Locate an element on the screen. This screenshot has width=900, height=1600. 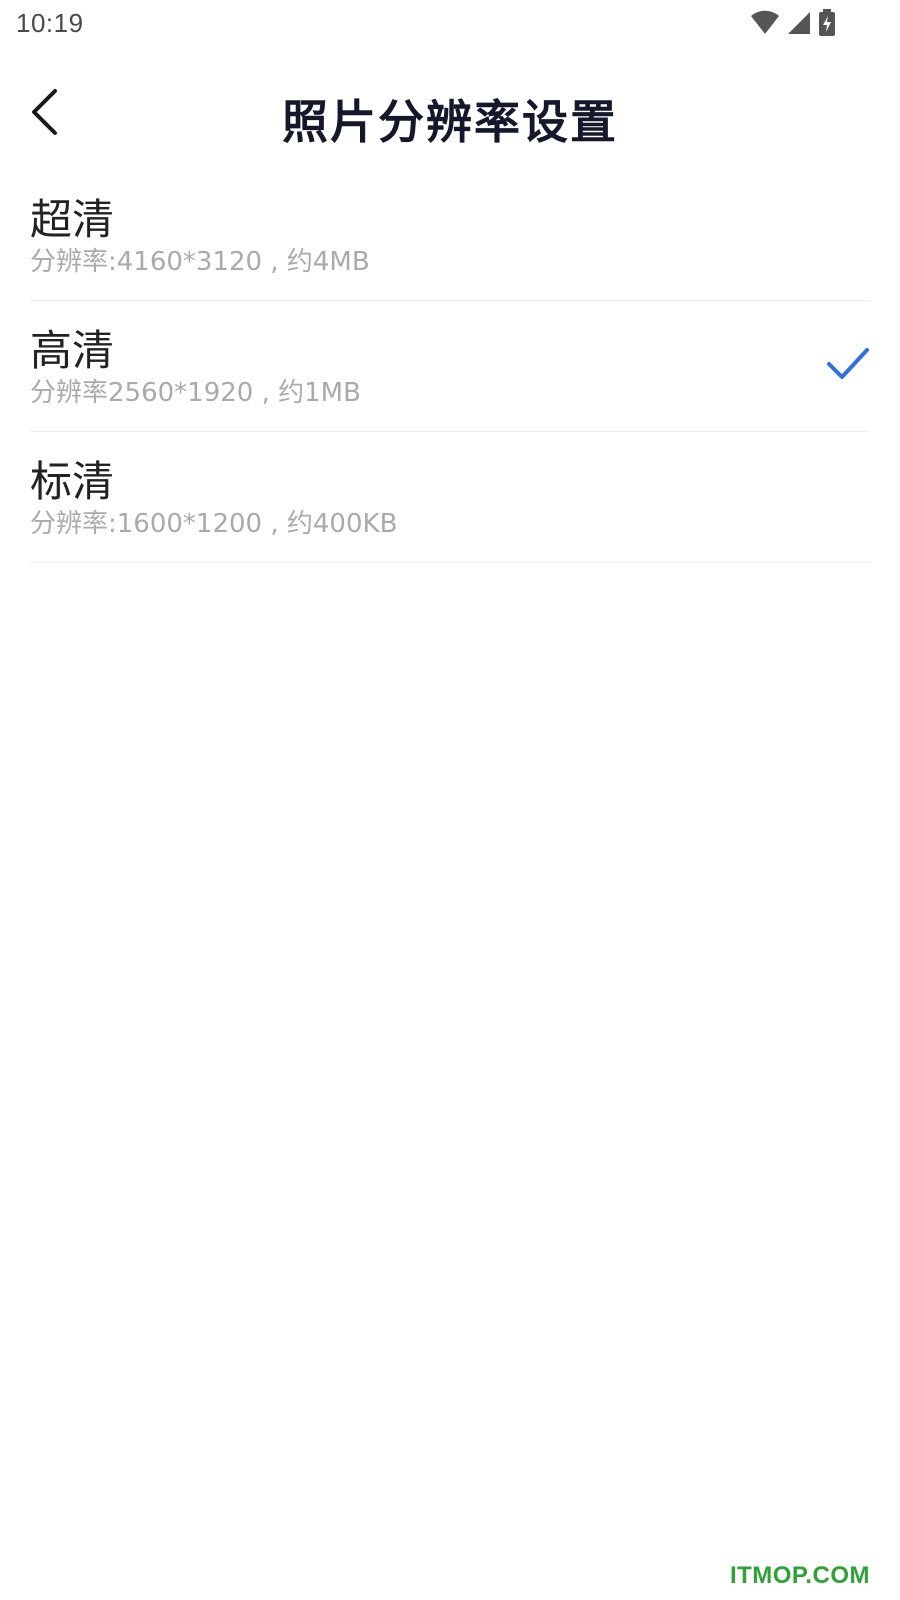
battery-charging-icon is located at coordinates (827, 25).